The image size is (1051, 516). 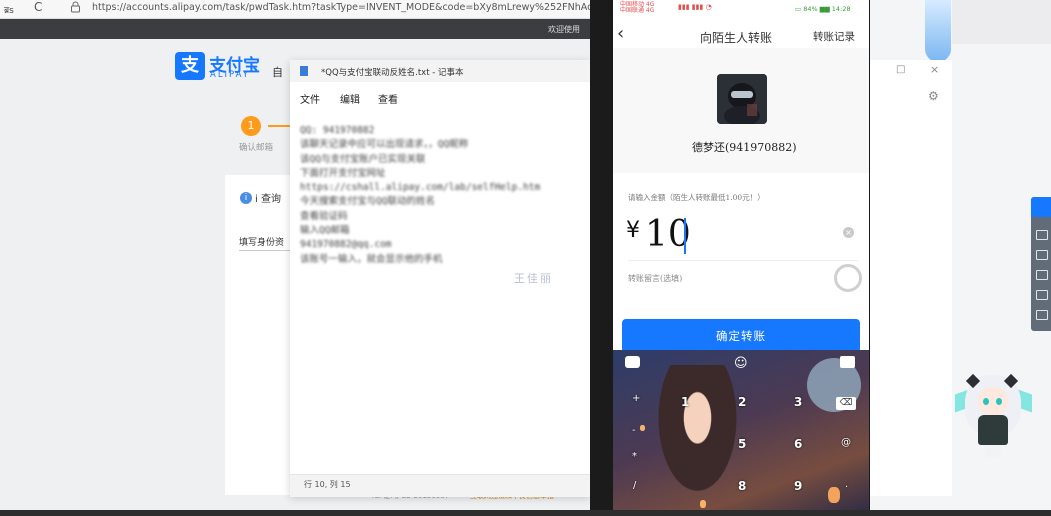 What do you see at coordinates (277, 72) in the screenshot?
I see `alipay-subtitle: 自` at bounding box center [277, 72].